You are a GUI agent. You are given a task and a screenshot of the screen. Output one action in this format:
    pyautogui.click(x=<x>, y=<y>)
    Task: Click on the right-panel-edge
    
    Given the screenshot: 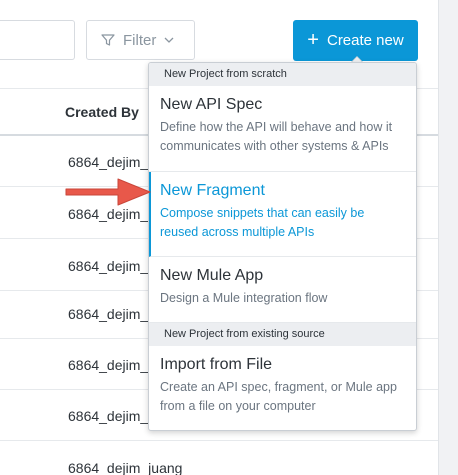 What is the action you would take?
    pyautogui.click(x=448, y=237)
    